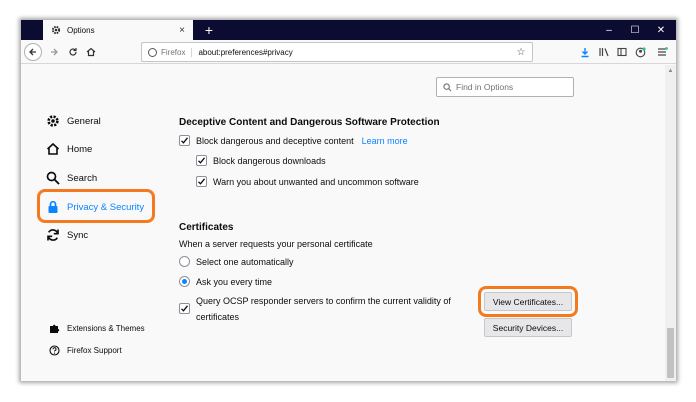 The image size is (696, 402). What do you see at coordinates (218, 317) in the screenshot?
I see `ocsp-label-line2: certificates` at bounding box center [218, 317].